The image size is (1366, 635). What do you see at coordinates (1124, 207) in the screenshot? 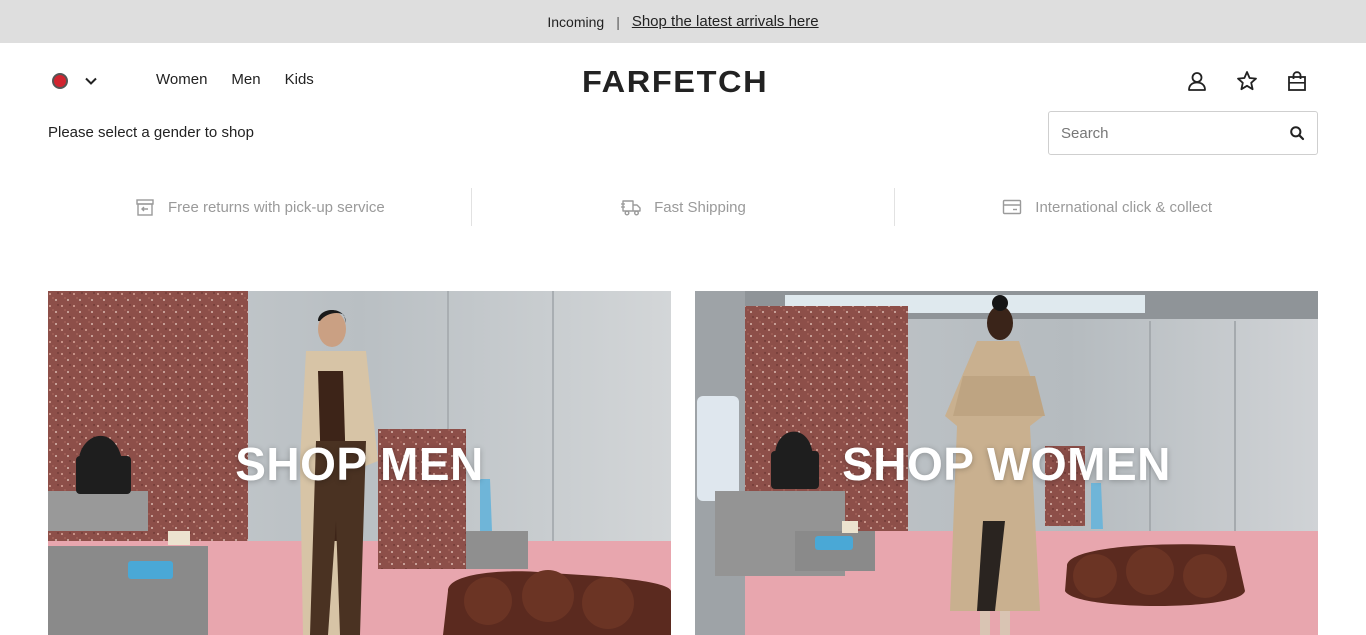
I see `benefit-click-collect-label: International click & collect` at bounding box center [1124, 207].